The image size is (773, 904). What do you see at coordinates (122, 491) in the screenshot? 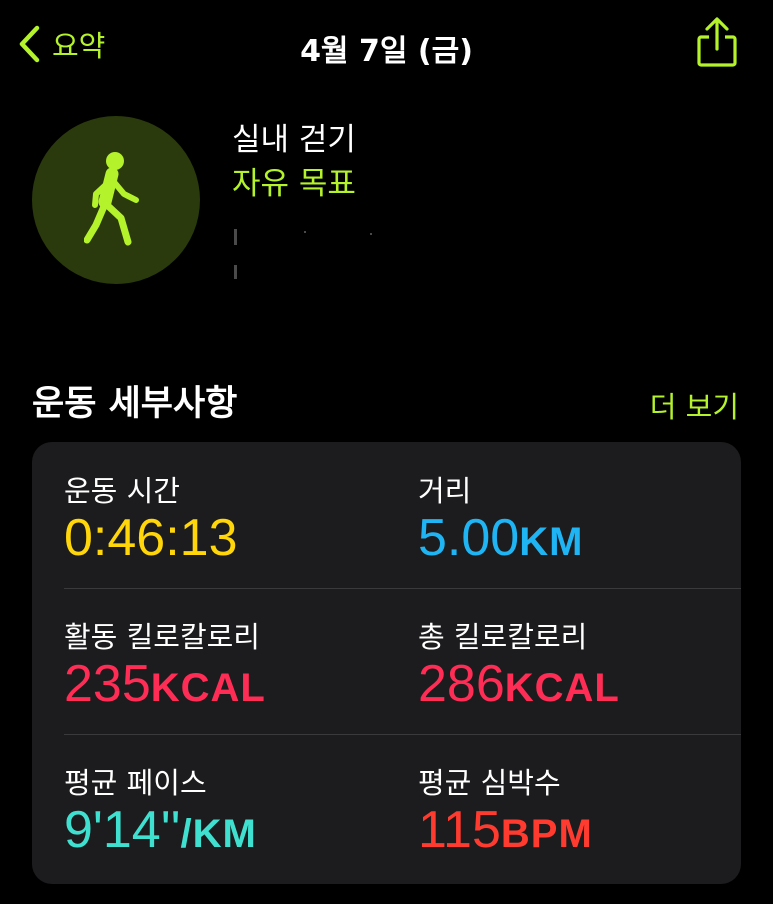
I see `metric-label: 운동 시간` at bounding box center [122, 491].